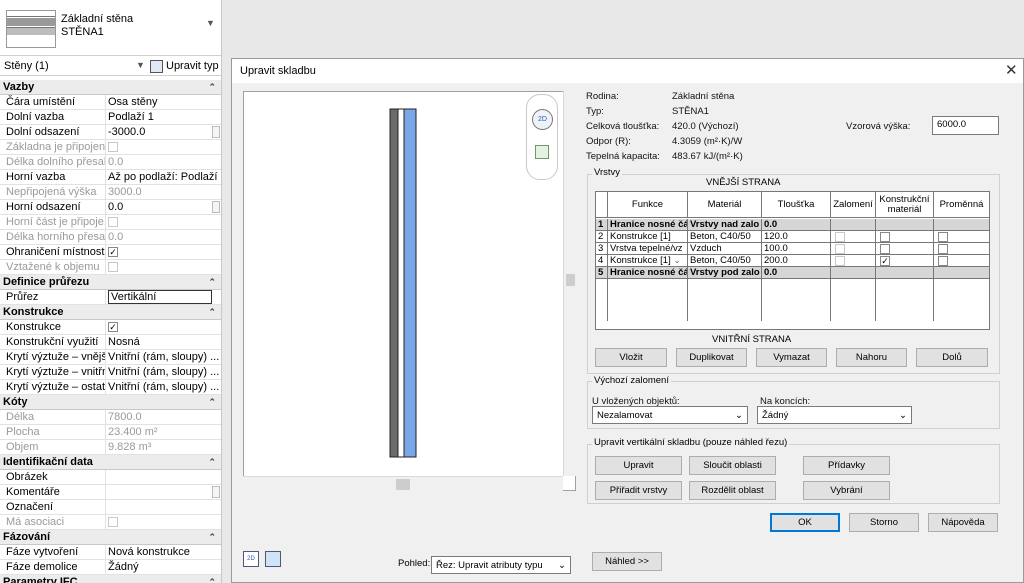  I want to click on property-row: Délka 7800.0, so click(110, 417).